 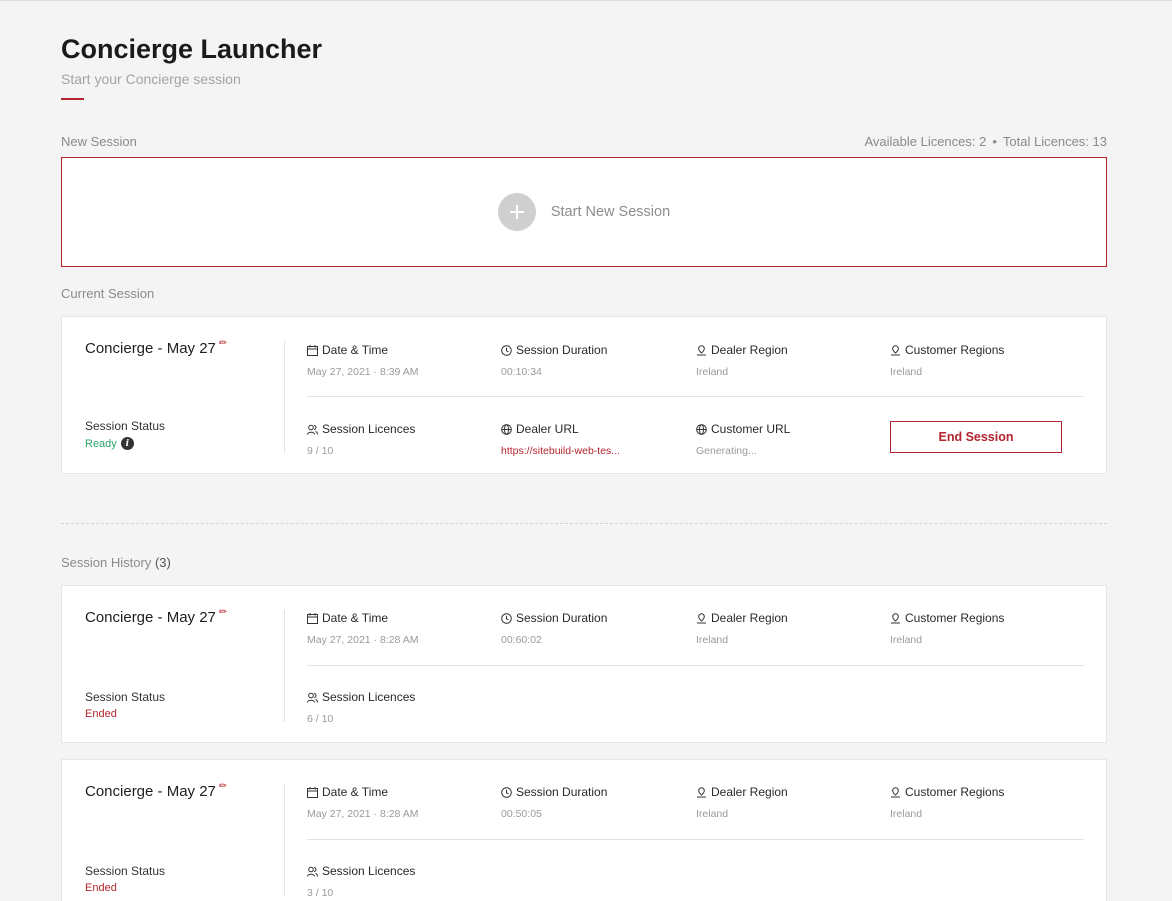 I want to click on new-session-label: New Session, so click(x=99, y=141).